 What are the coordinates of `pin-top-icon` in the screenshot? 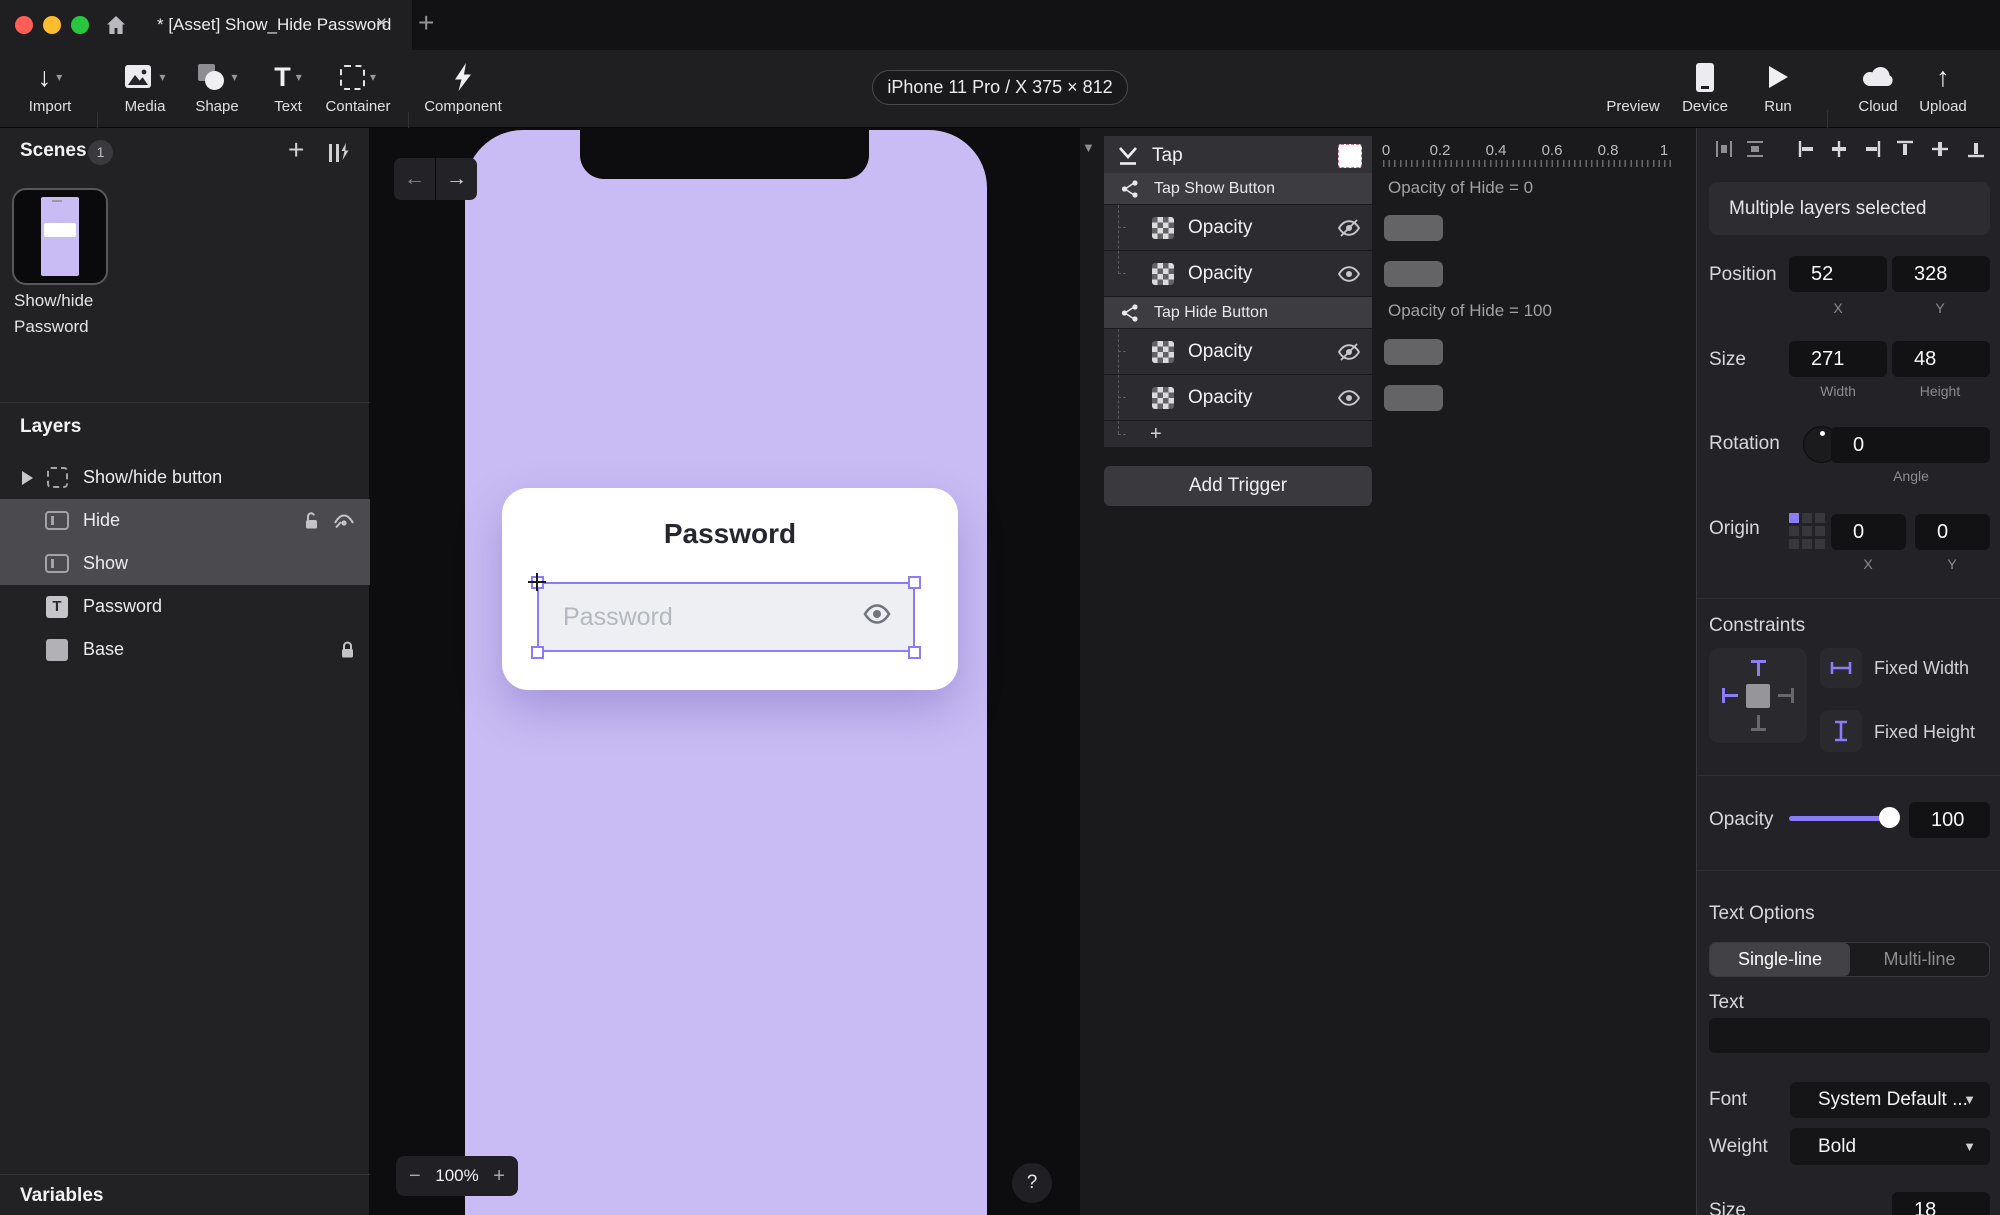 It's located at (1758, 669).